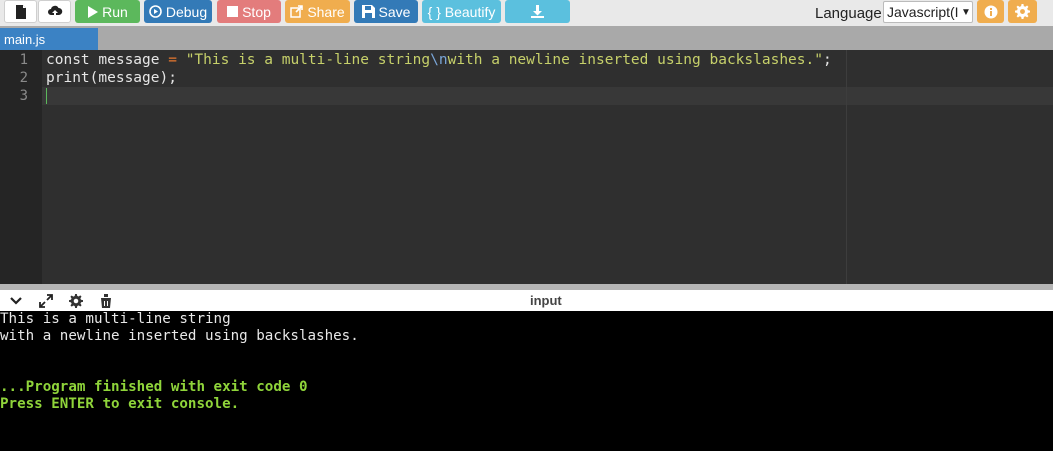 The height and width of the screenshot is (451, 1053). What do you see at coordinates (546, 300) in the screenshot?
I see `io-title: input` at bounding box center [546, 300].